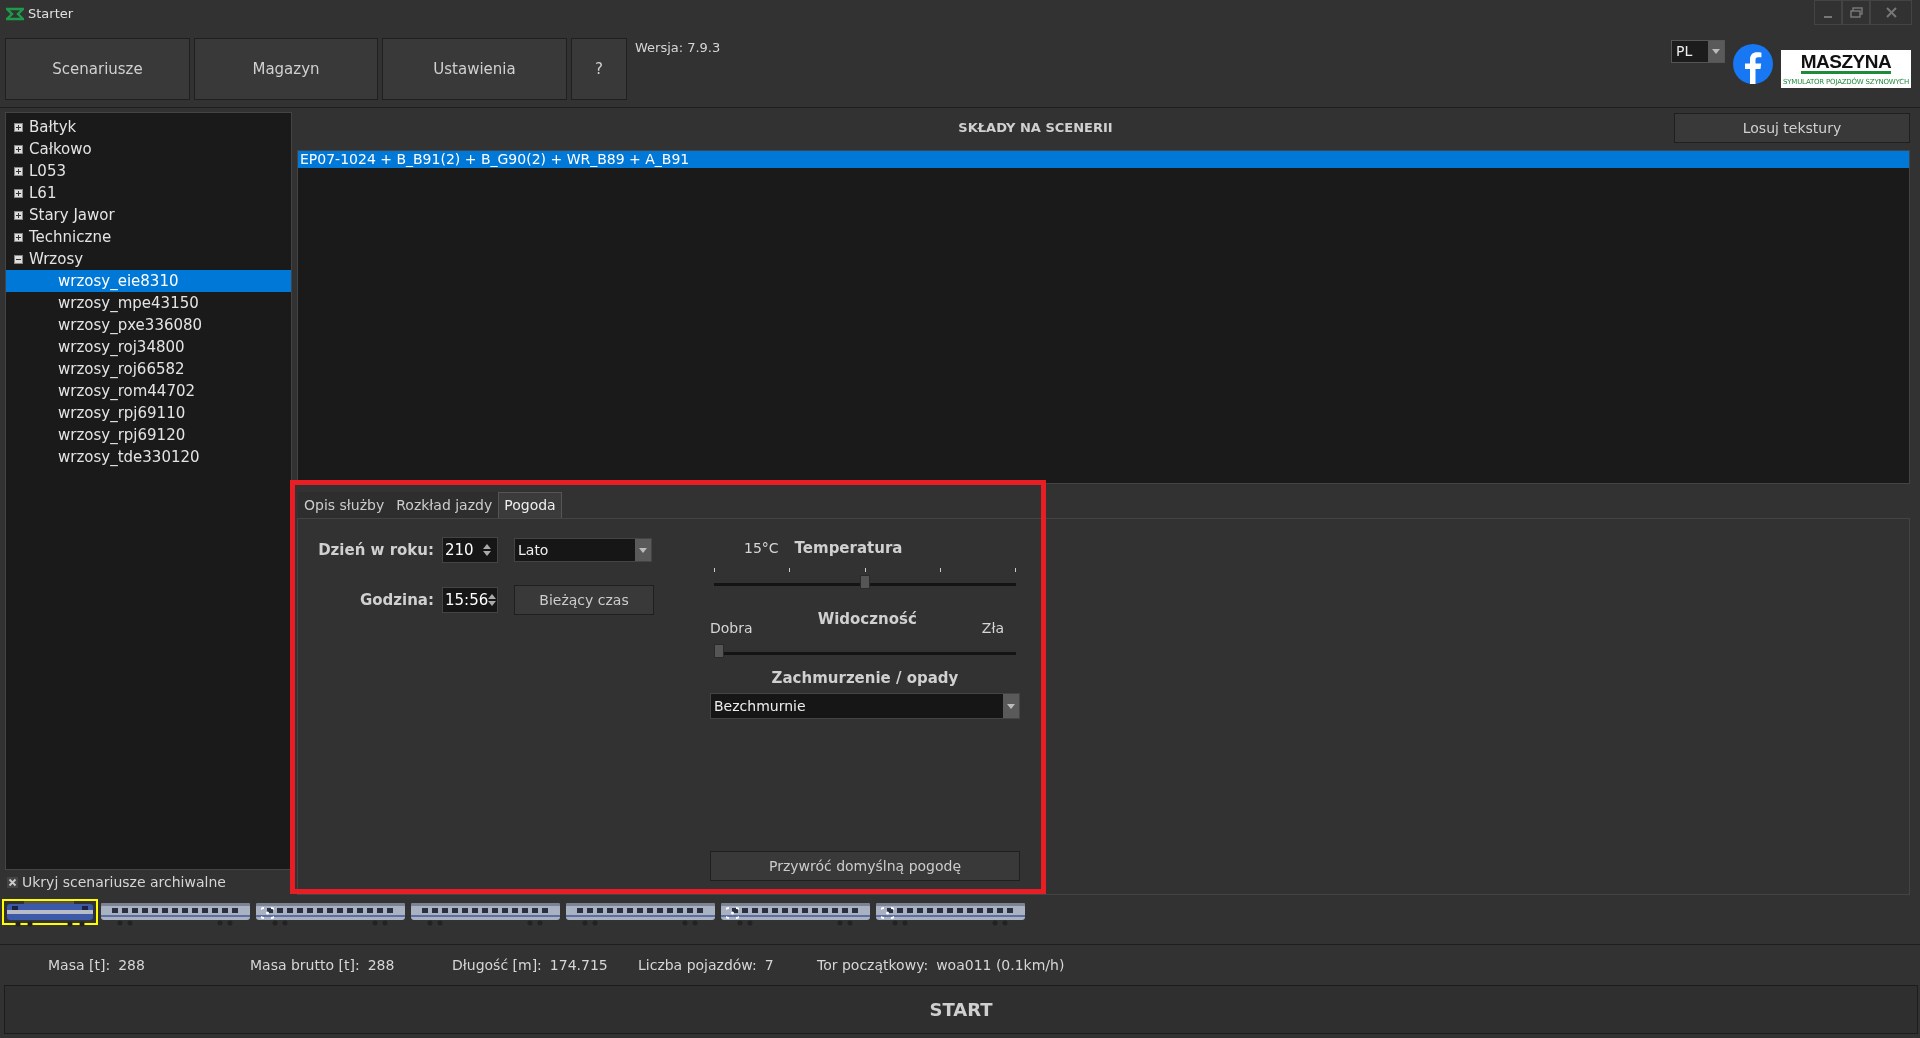 This screenshot has height=1038, width=1920. I want to click on window-title: Starter, so click(51, 14).